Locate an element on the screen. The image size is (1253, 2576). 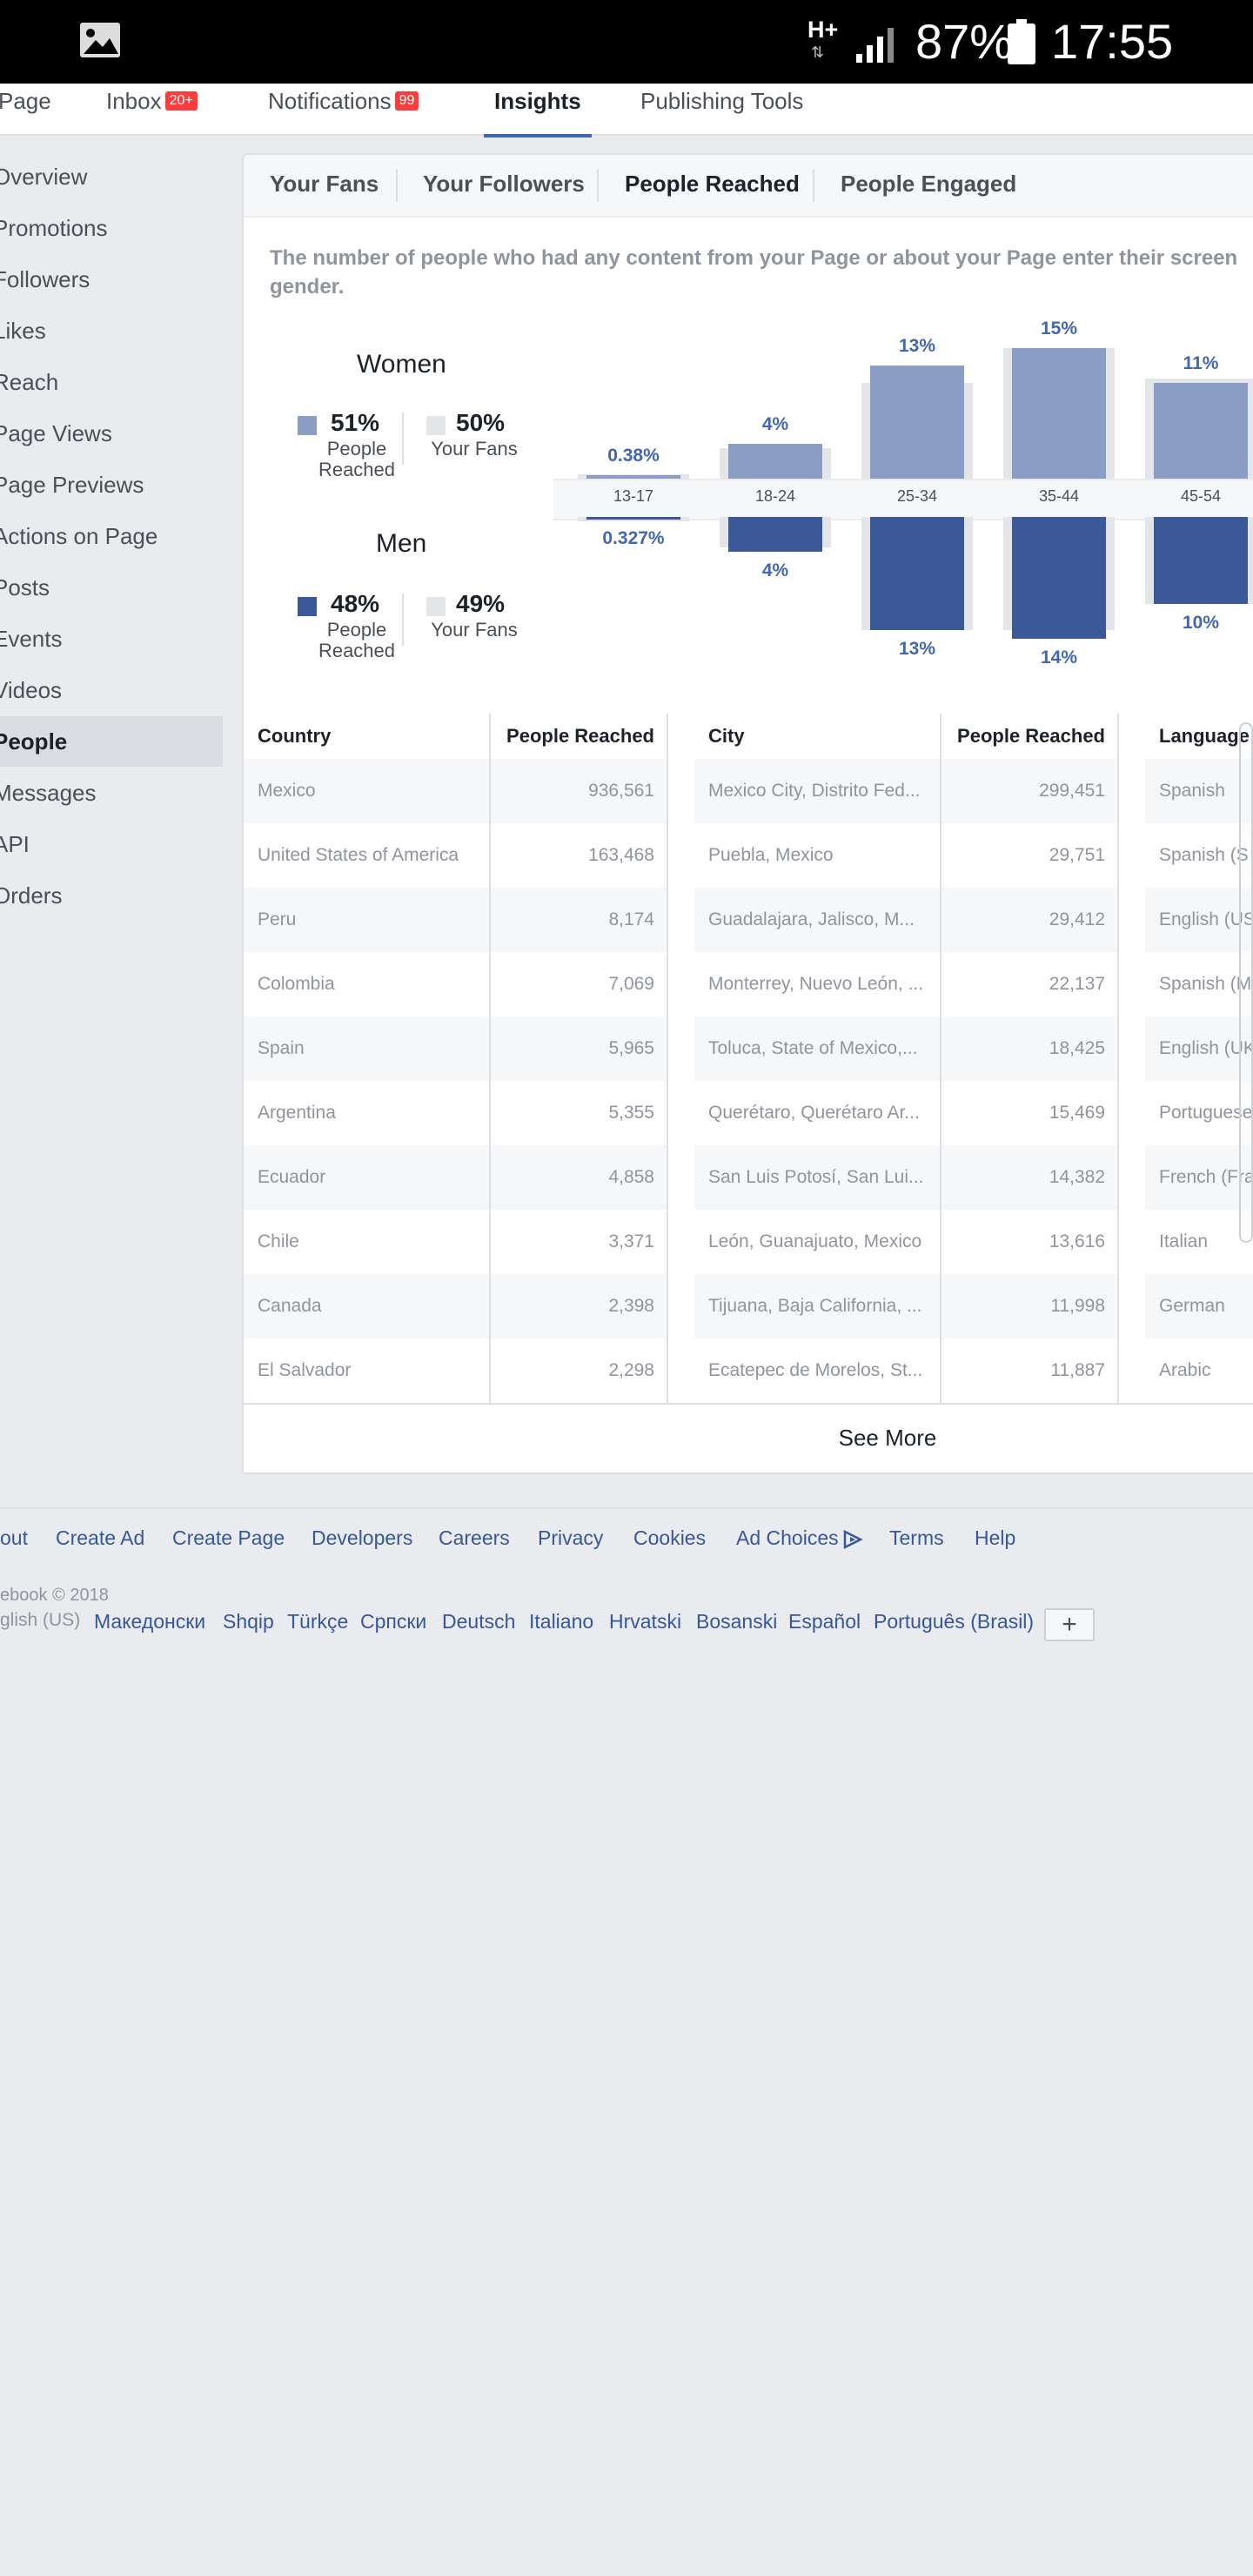
language-link: Hrvatski is located at coordinates (645, 1621).